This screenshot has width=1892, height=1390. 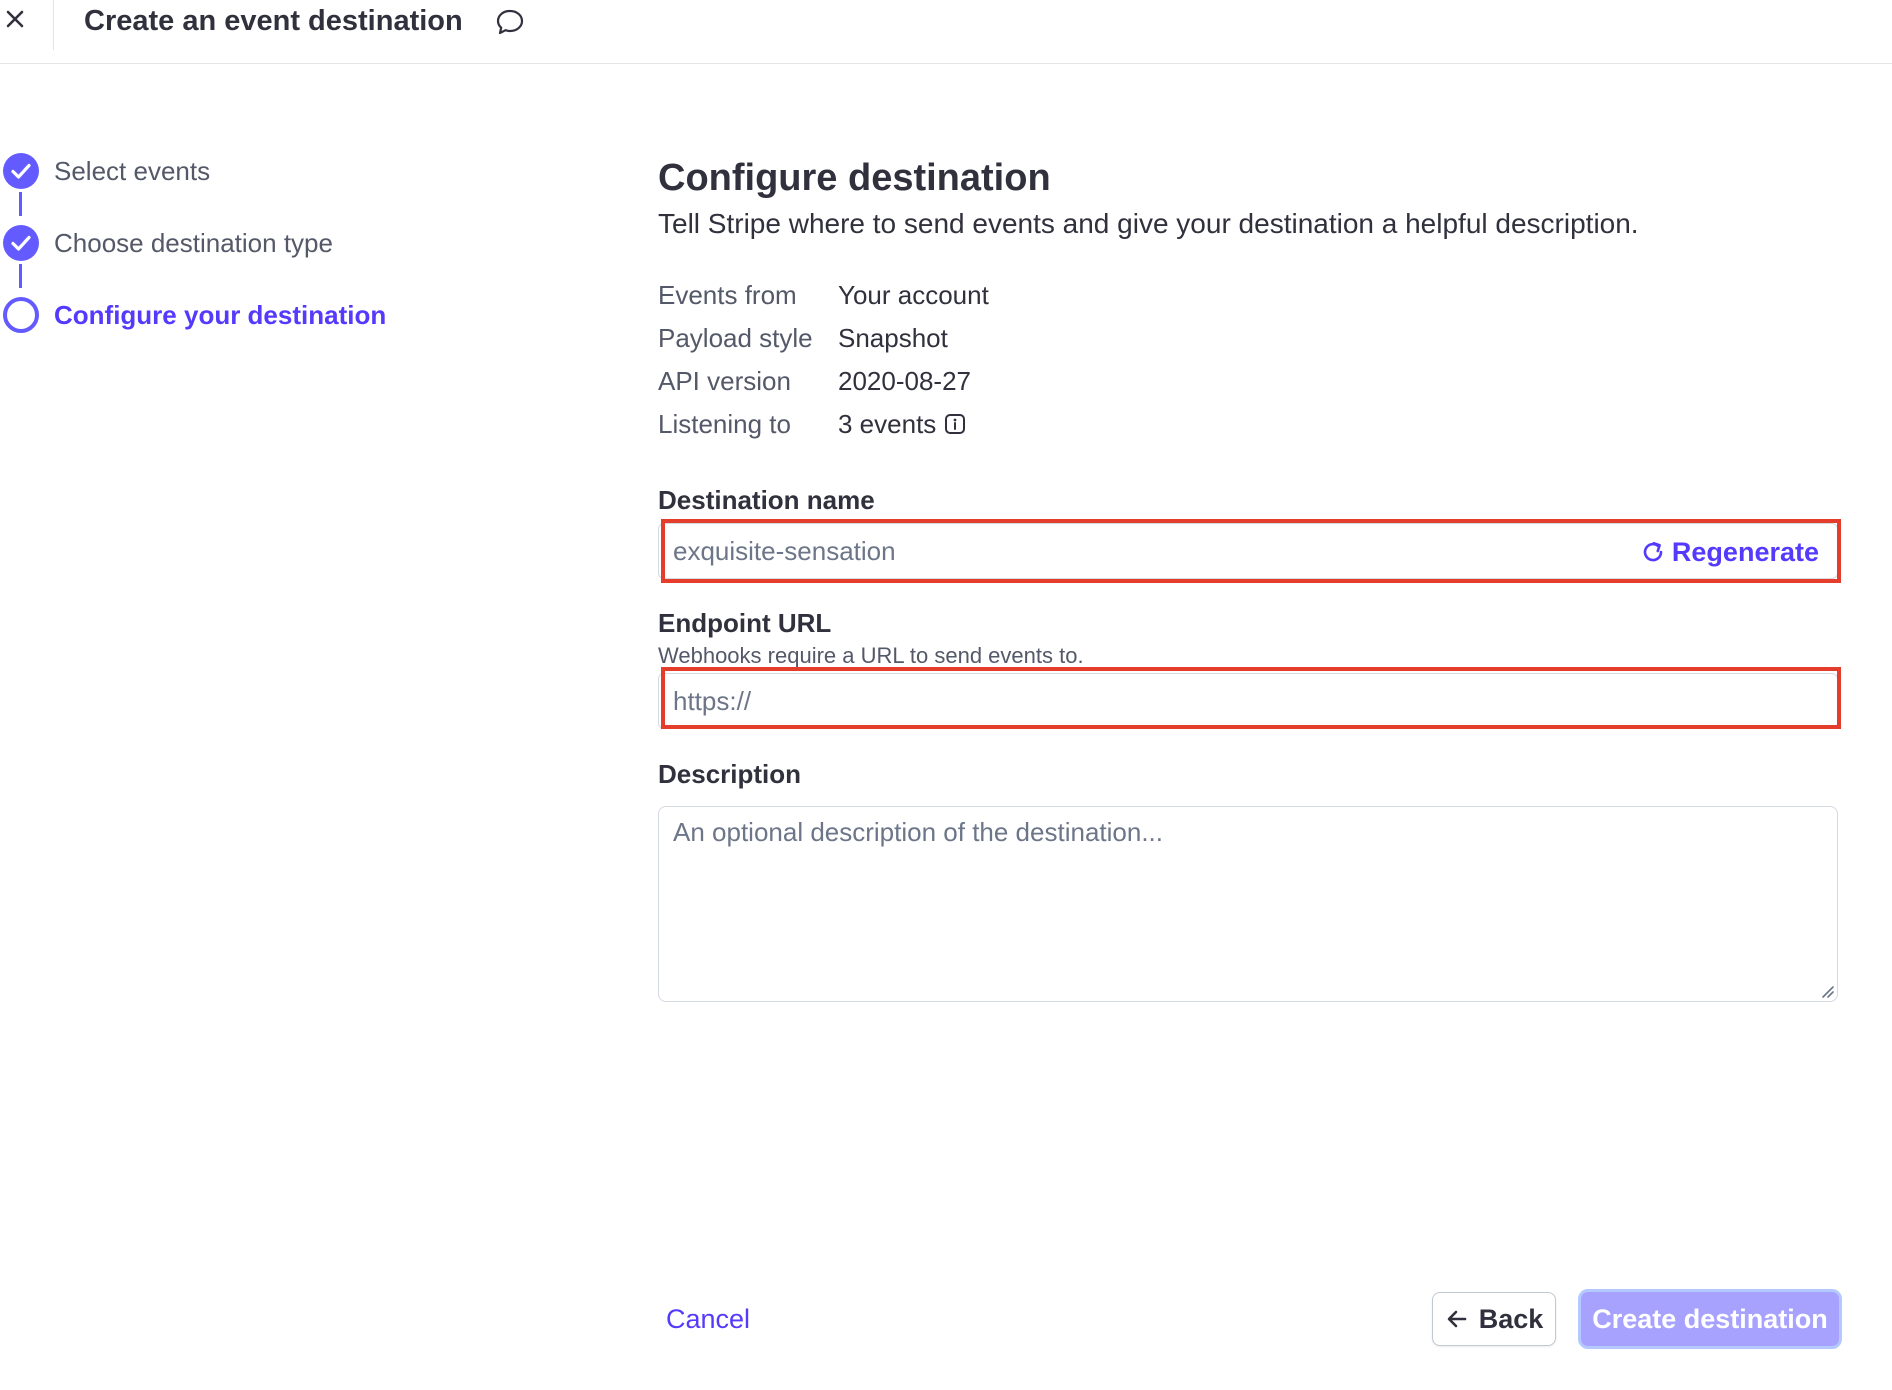 I want to click on top-bar: Create an event destination, so click(x=946, y=32).